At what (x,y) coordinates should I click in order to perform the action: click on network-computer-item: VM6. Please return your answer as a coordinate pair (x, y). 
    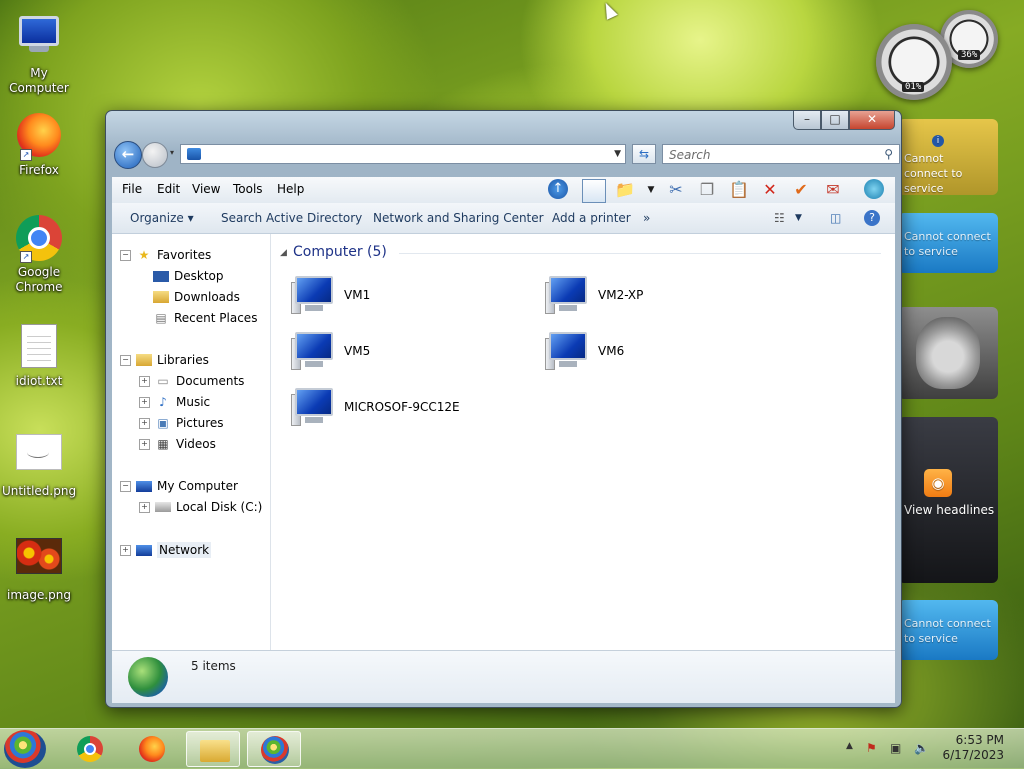
    Looking at the image, I should click on (584, 351).